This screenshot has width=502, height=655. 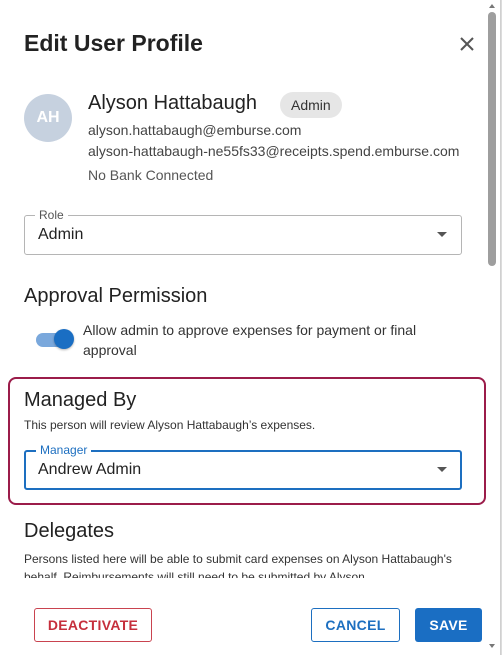 What do you see at coordinates (243, 466) in the screenshot?
I see `manager-select: Manager Andrew Admin` at bounding box center [243, 466].